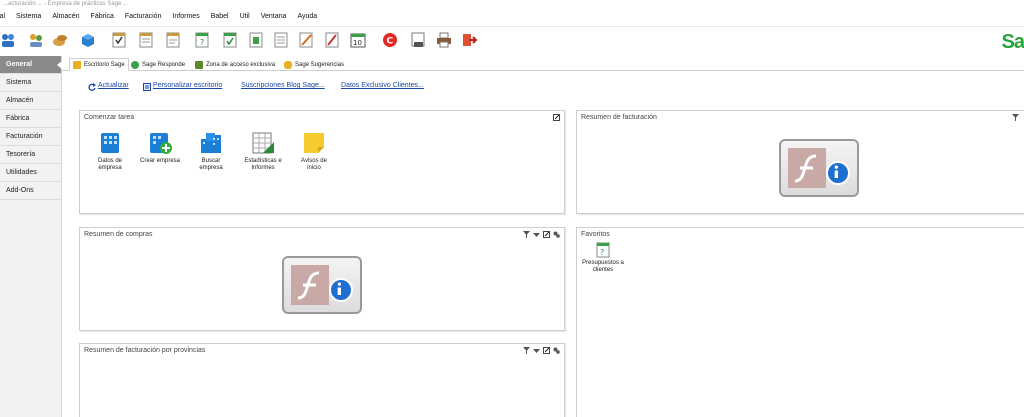 The height and width of the screenshot is (417, 1024). Describe the element at coordinates (109, 161) in the screenshot. I see `task-label: Datos de` at that location.